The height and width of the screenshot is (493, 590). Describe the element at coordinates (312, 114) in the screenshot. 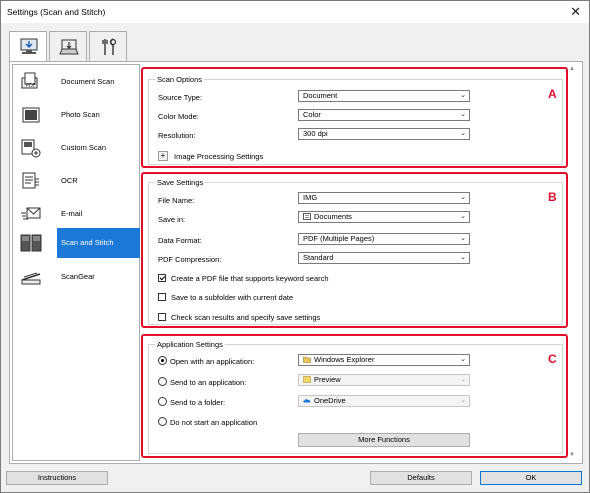

I see `color-mode-value: Color` at that location.